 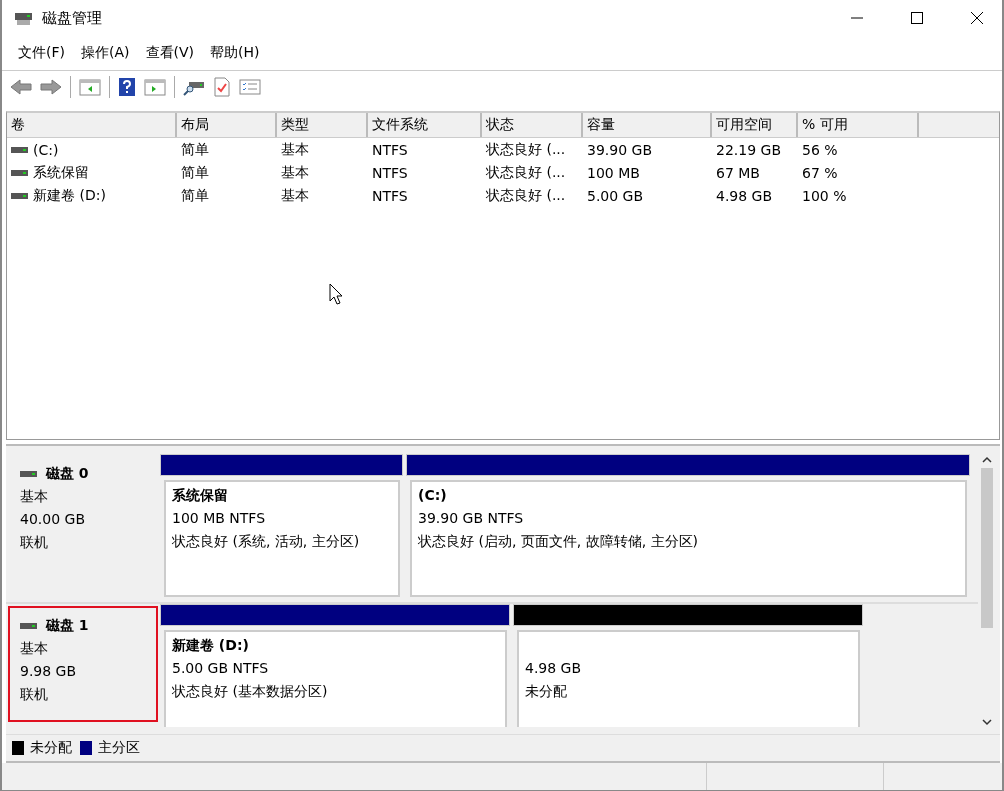 I want to click on partition-status: 状态良好 (启动, 页面文件, 故障转储, 主分区), so click(x=559, y=541).